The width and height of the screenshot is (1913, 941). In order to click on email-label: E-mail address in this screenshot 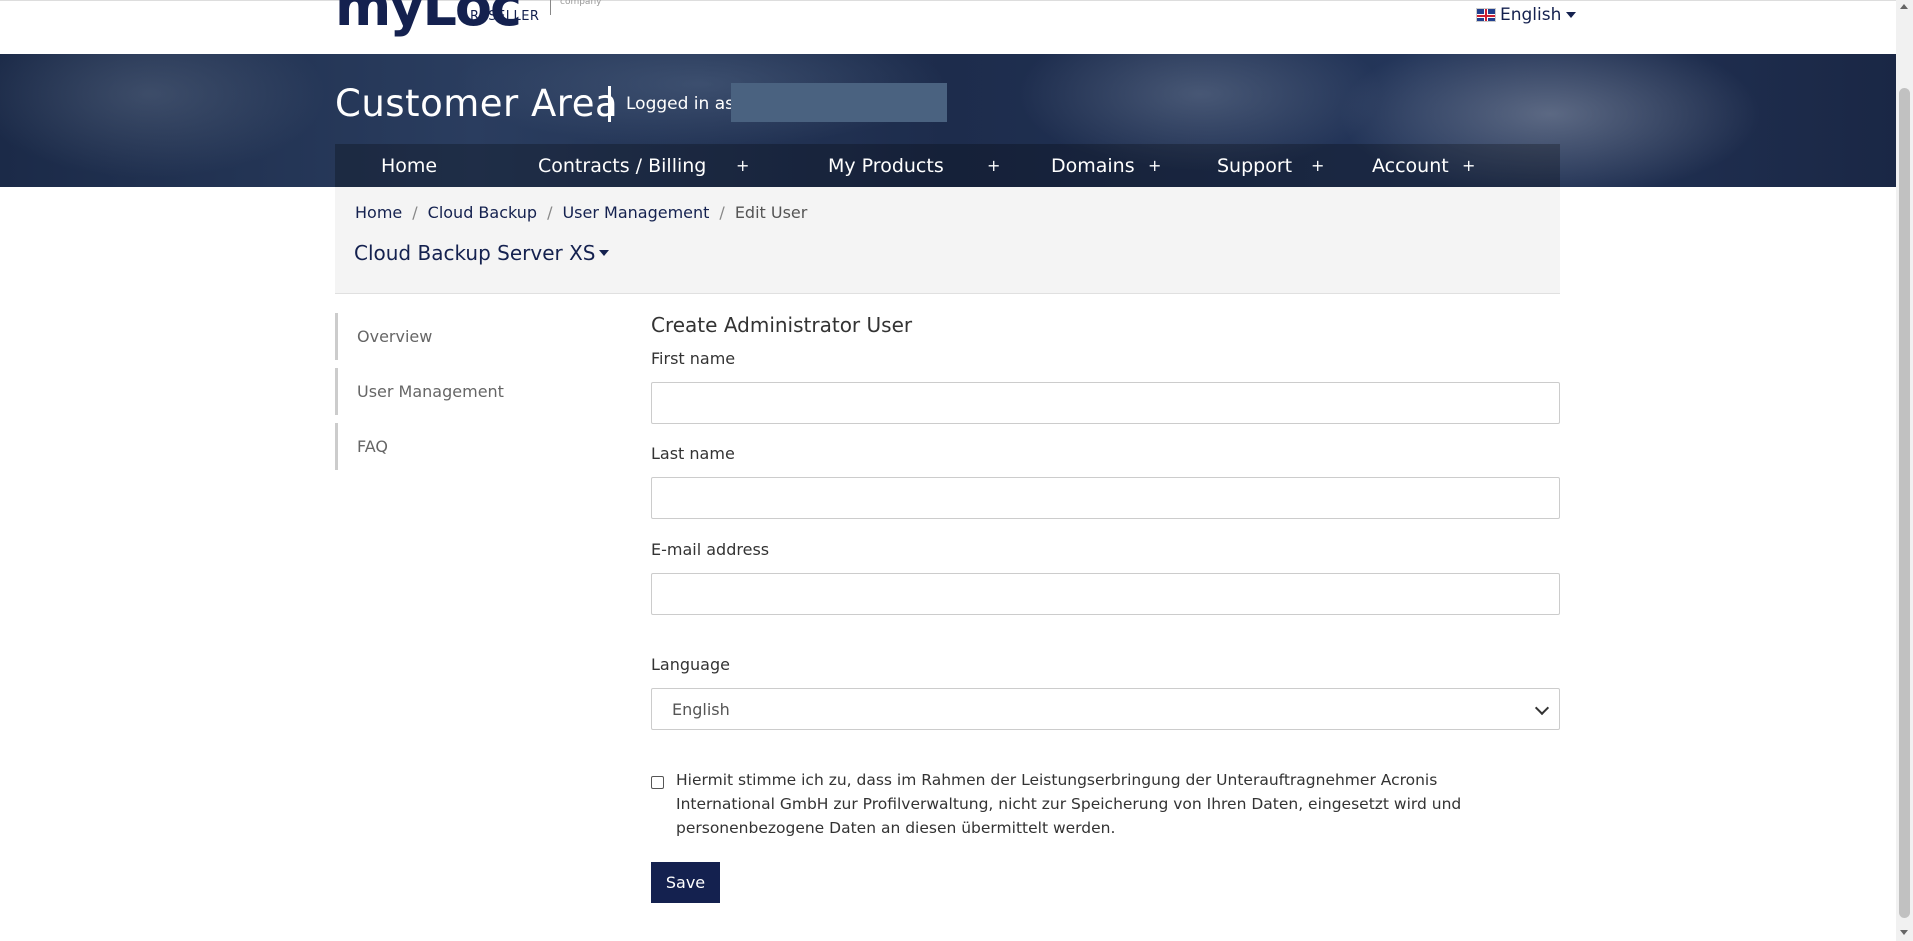, I will do `click(710, 549)`.